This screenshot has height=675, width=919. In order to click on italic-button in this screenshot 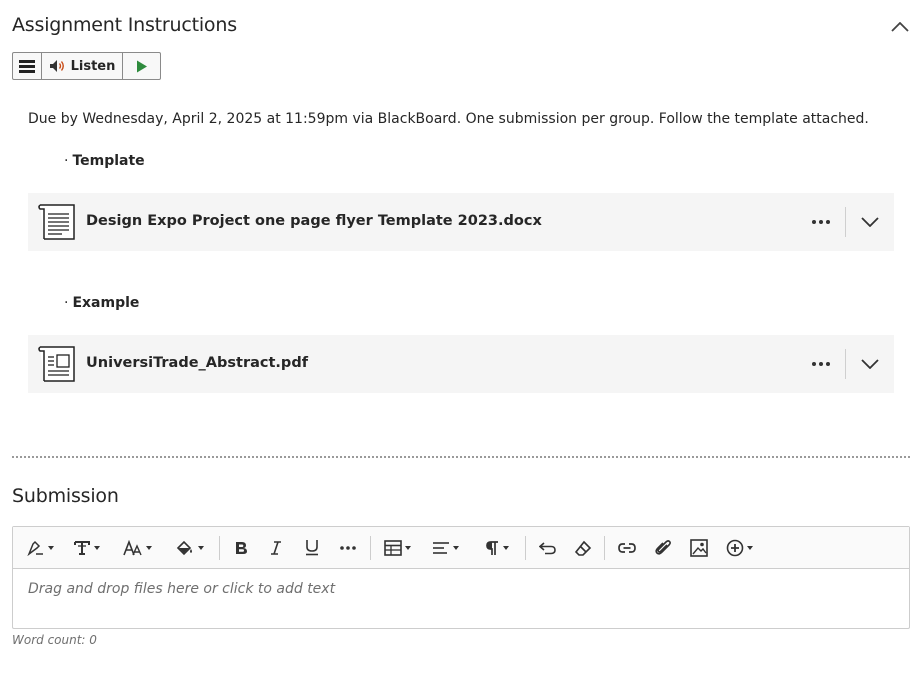, I will do `click(276, 548)`.